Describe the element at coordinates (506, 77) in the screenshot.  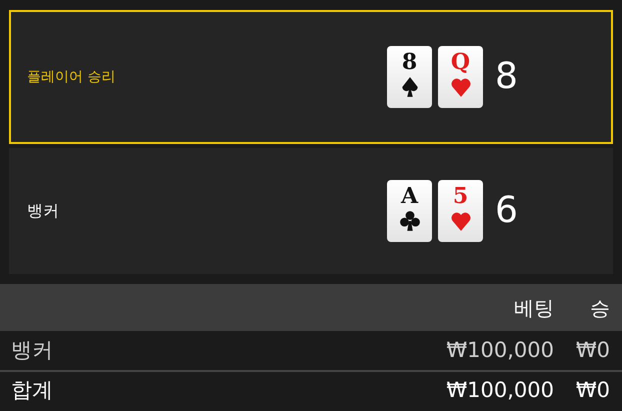
I see `hand-score: 8` at that location.